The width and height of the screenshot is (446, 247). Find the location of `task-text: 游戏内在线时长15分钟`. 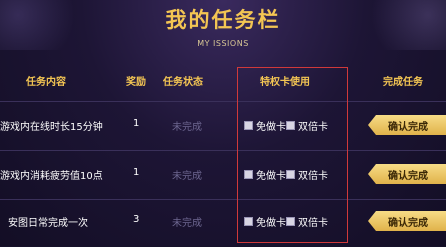

task-text: 游戏内在线时长15分钟 is located at coordinates (51, 127).